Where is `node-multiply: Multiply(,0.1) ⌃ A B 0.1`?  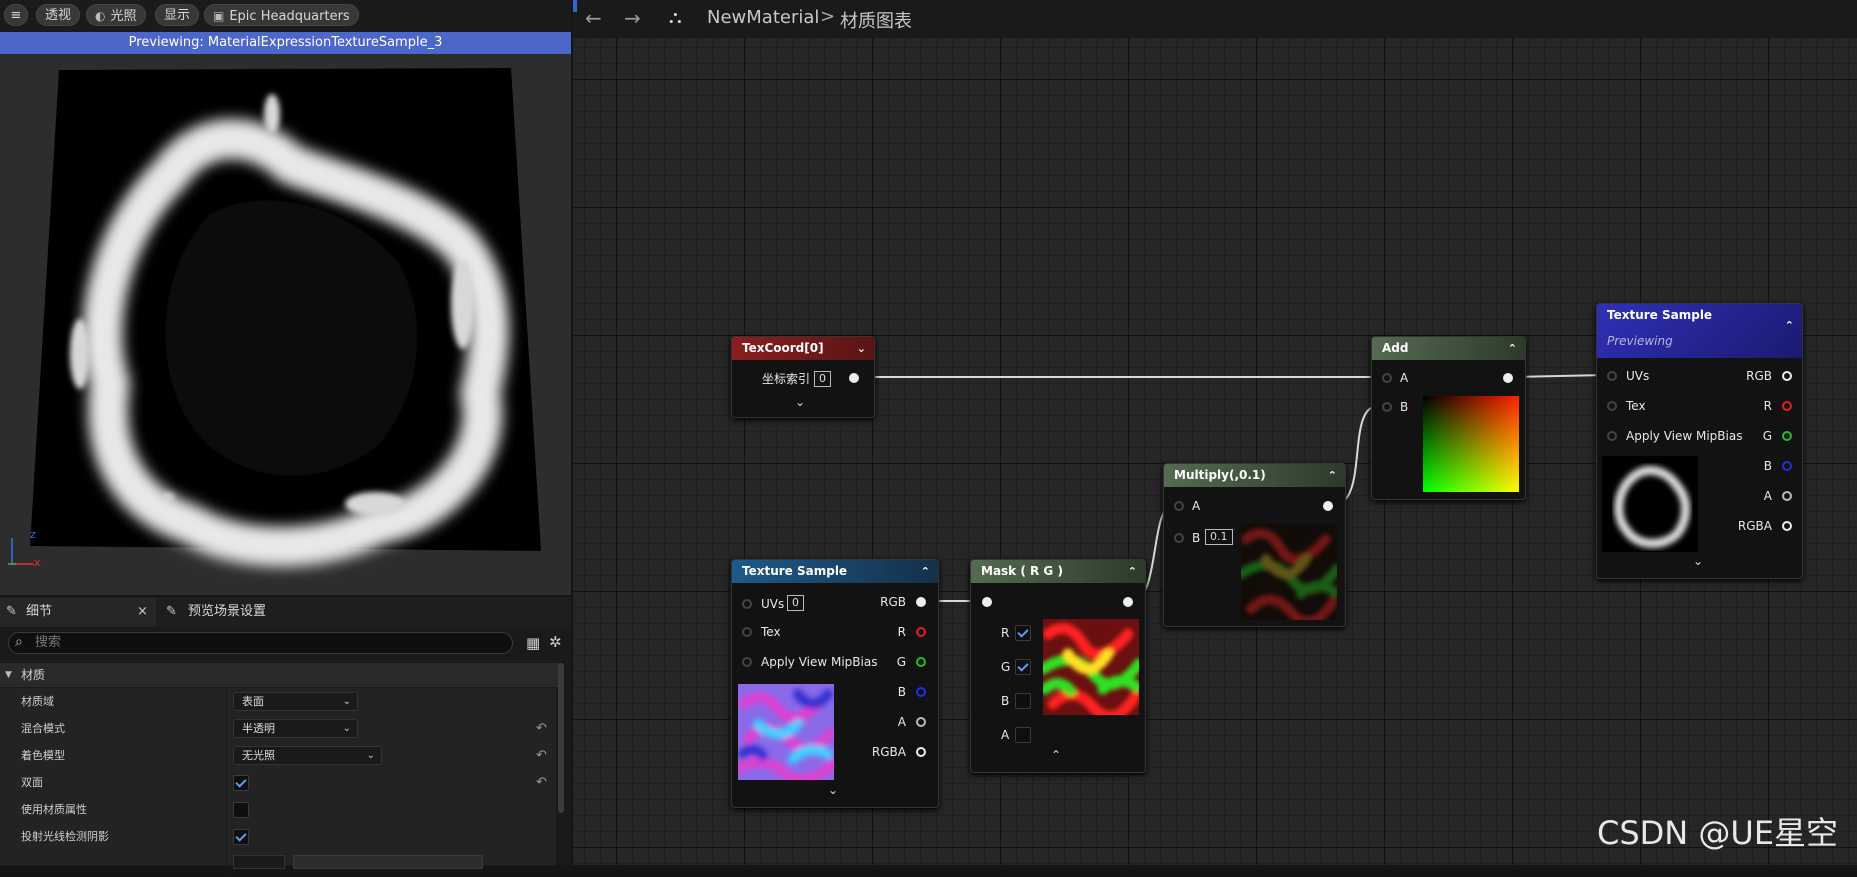
node-multiply: Multiply(,0.1) ⌃ A B 0.1 is located at coordinates (1254, 545).